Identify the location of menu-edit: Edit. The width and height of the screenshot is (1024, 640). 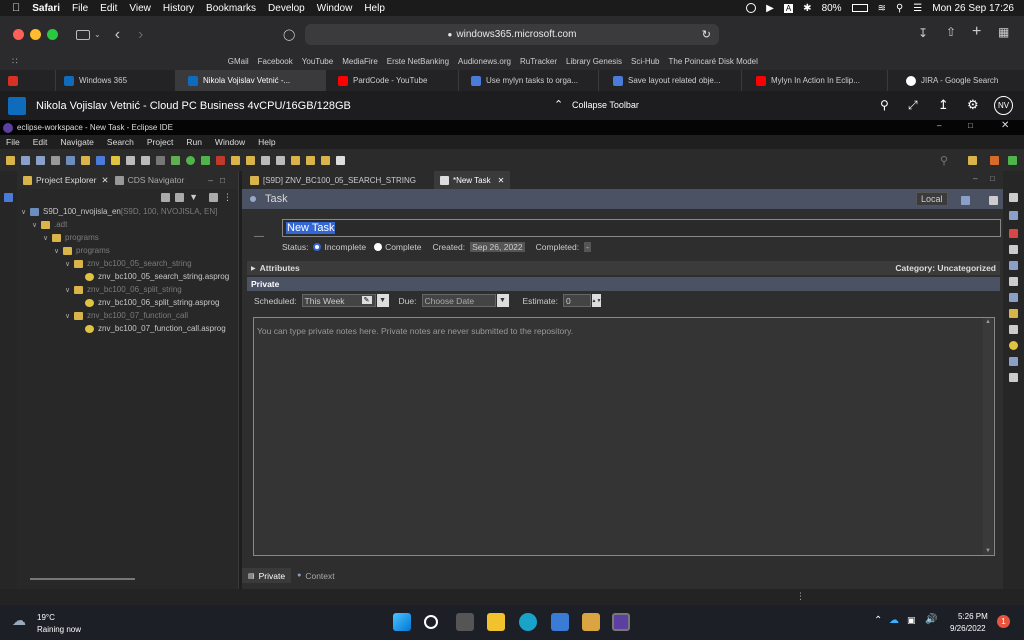
(108, 8).